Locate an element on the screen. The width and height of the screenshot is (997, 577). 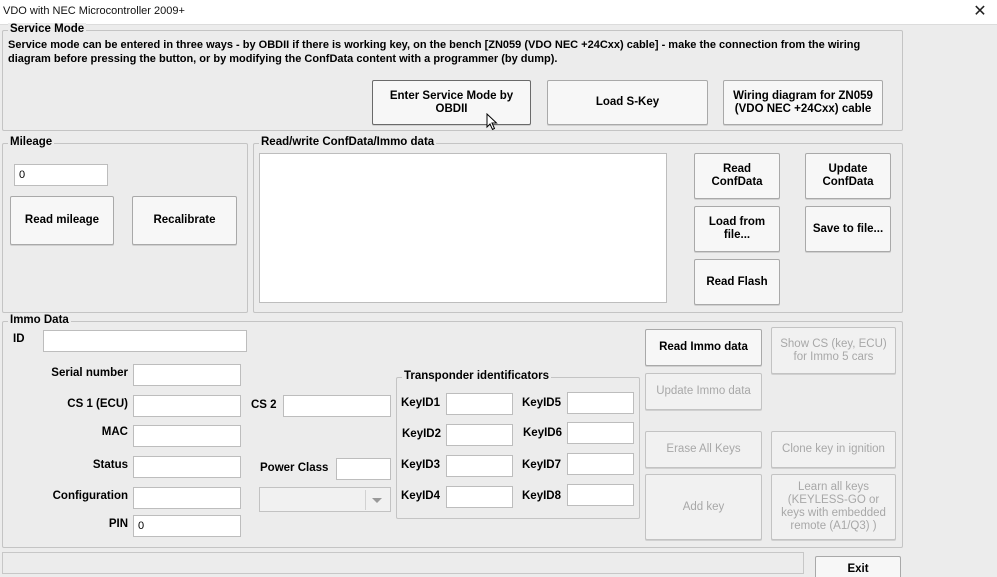
power-class-select is located at coordinates (325, 499).